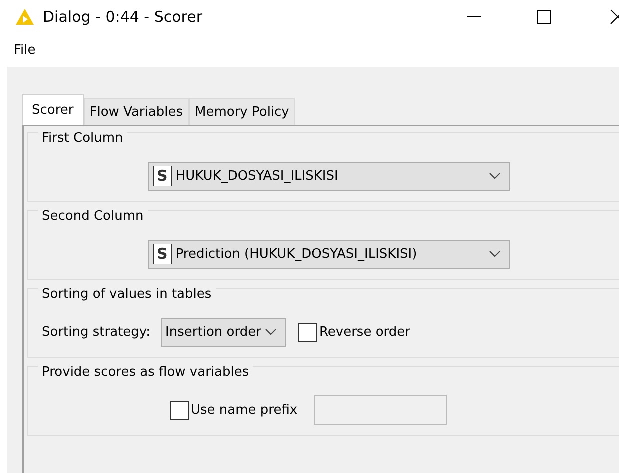 This screenshot has height=473, width=619. Describe the element at coordinates (127, 294) in the screenshot. I see `group-title: Sorting of values in tables` at that location.